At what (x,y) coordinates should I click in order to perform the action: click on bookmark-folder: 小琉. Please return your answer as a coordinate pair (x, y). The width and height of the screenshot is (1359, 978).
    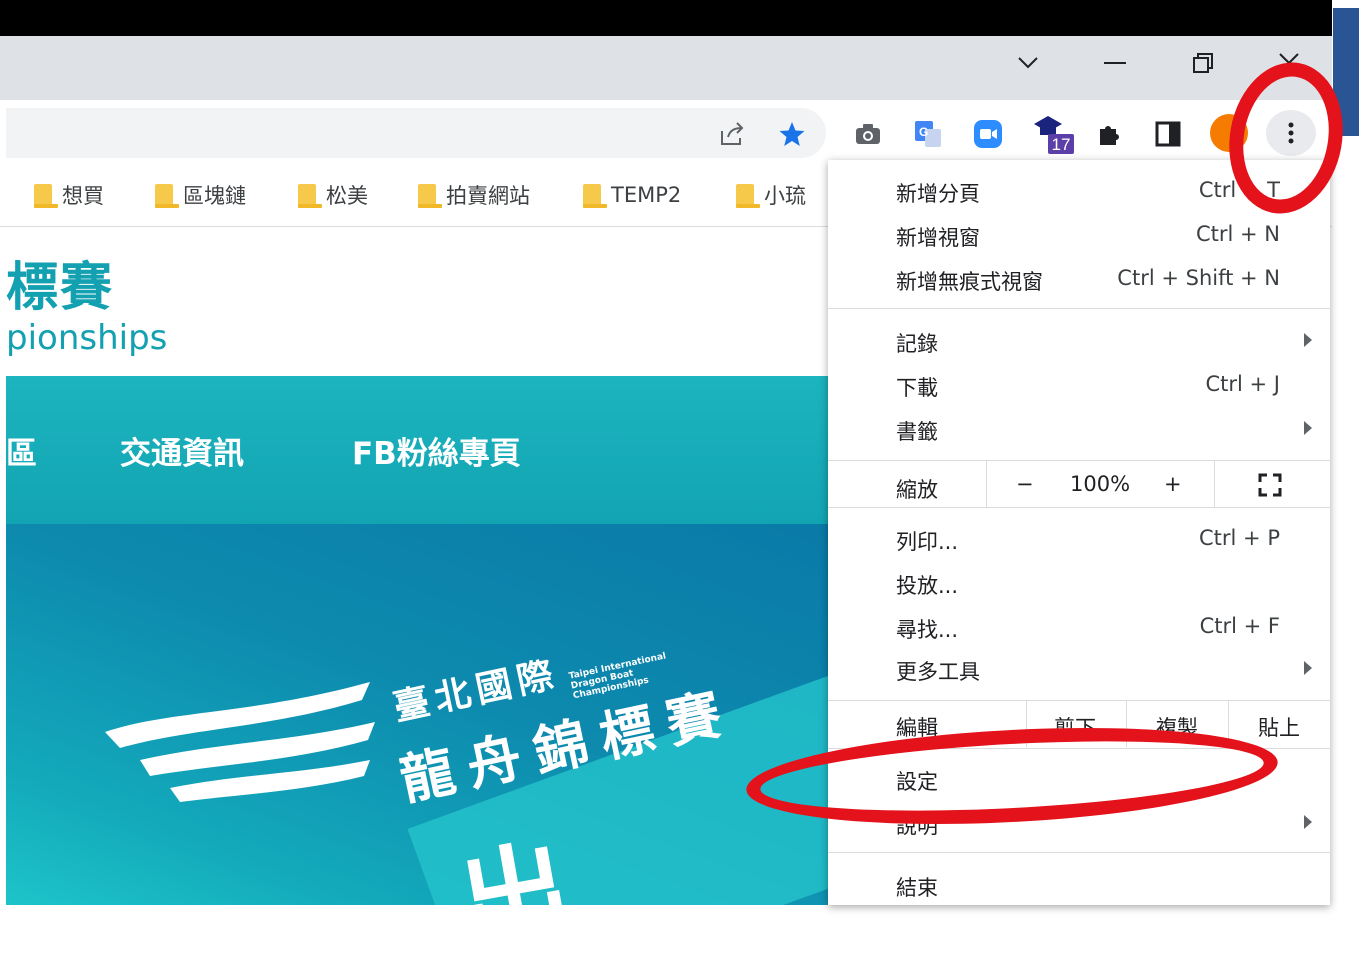
    Looking at the image, I should click on (771, 195).